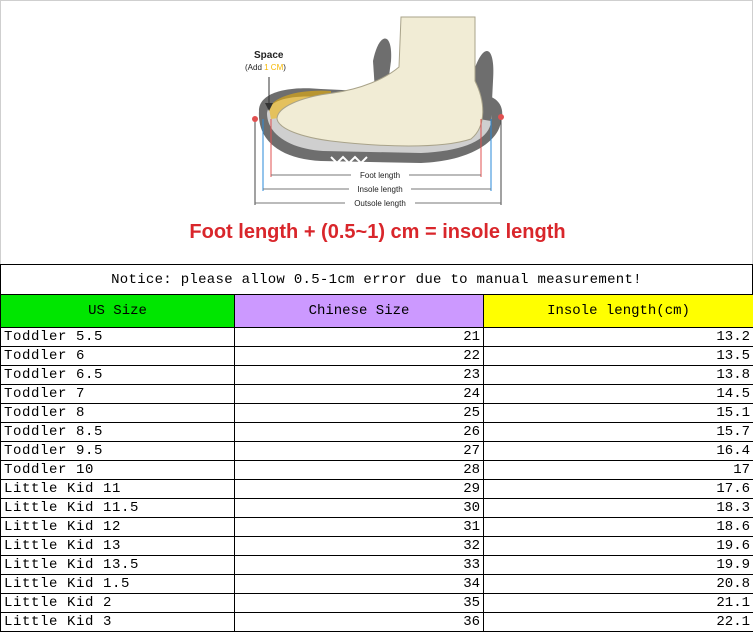  What do you see at coordinates (359, 584) in the screenshot?
I see `chinese-size-cell: 34` at bounding box center [359, 584].